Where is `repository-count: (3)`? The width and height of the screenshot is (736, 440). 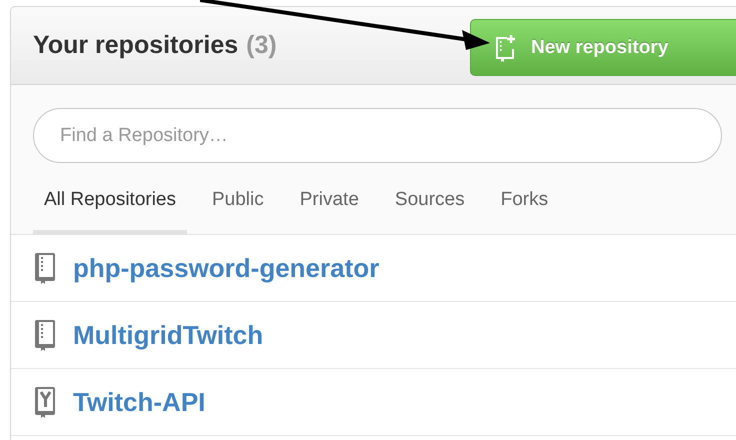 repository-count: (3) is located at coordinates (261, 45).